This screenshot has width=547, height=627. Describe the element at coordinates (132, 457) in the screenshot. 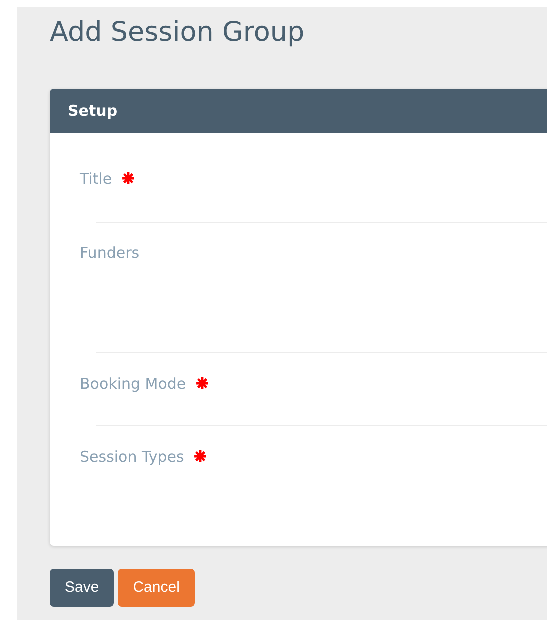

I see `field-label: Session Types` at that location.